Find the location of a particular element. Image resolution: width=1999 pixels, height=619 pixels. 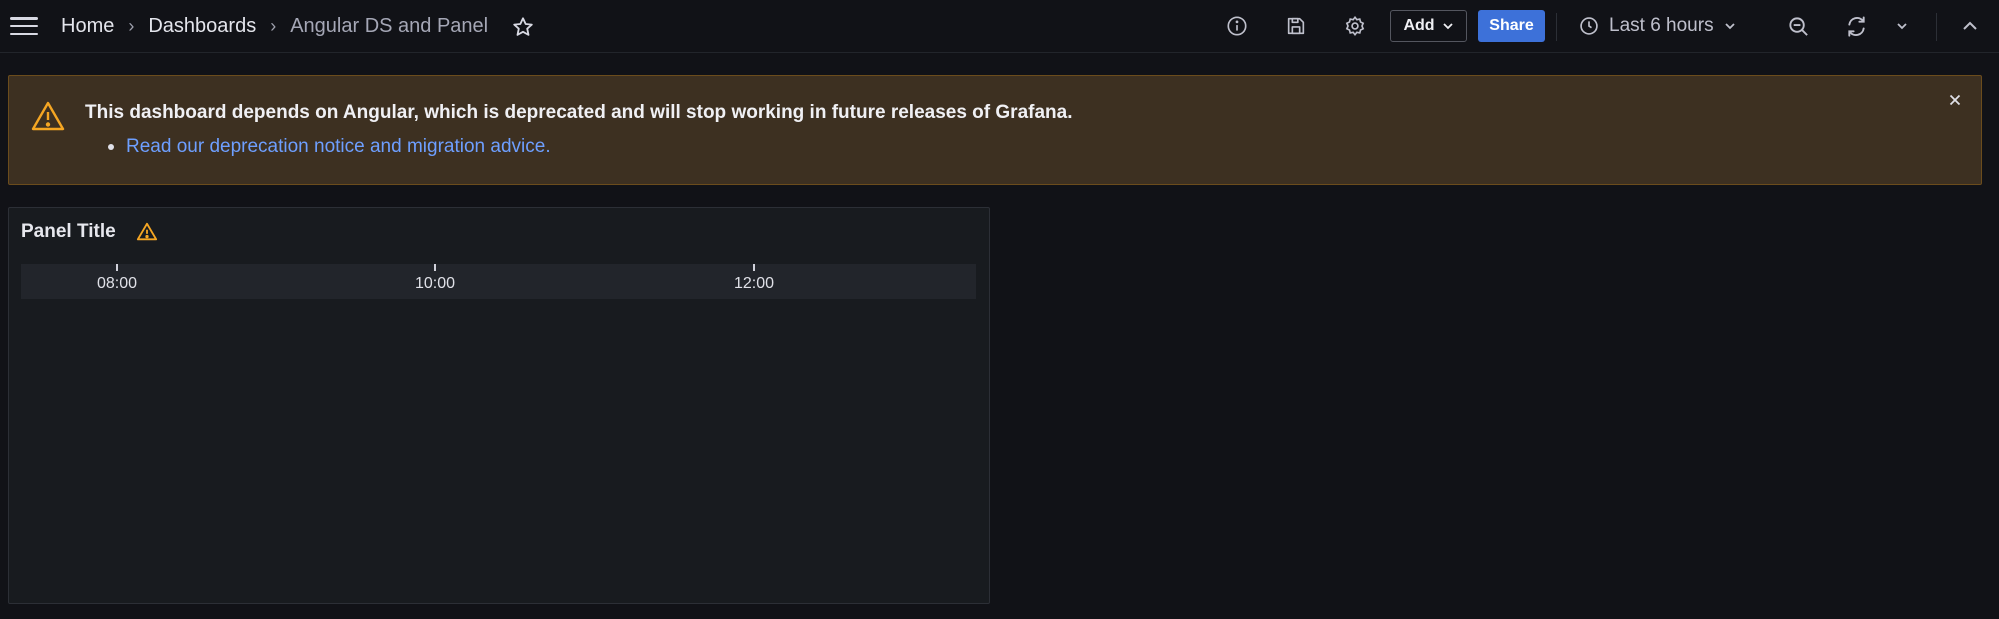

close-icon is located at coordinates (1955, 100).